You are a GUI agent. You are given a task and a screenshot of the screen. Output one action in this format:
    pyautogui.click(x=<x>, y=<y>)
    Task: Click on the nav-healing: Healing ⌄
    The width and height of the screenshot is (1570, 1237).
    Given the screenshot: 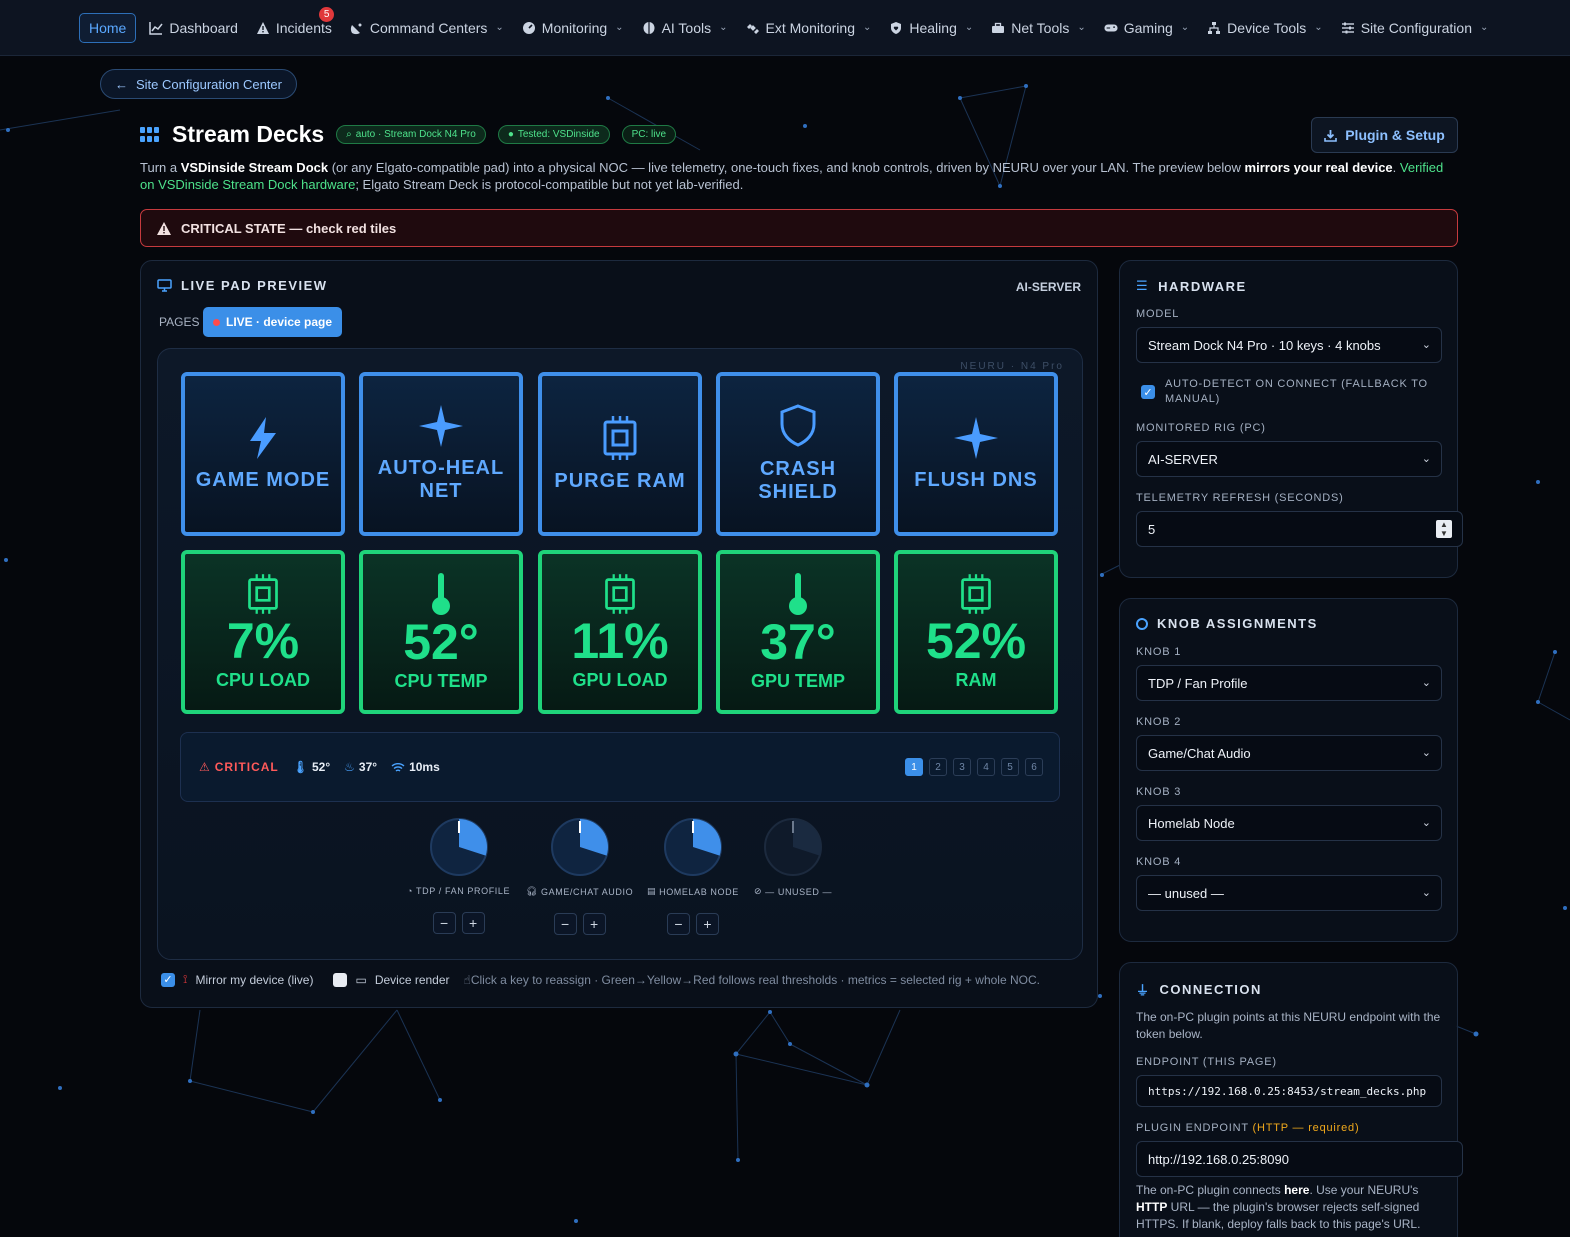 What is the action you would take?
    pyautogui.click(x=931, y=28)
    